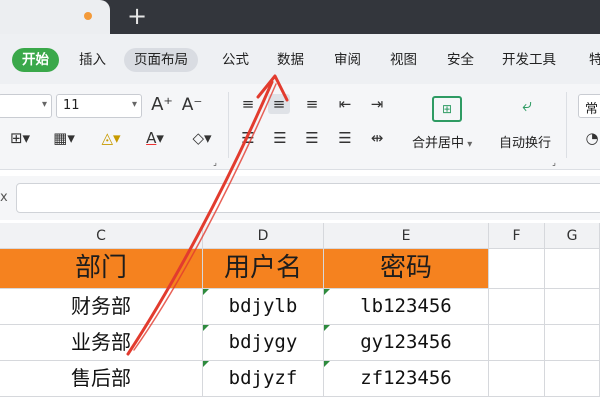 This screenshot has height=400, width=600. What do you see at coordinates (137, 16) in the screenshot?
I see `new-tab-button: +` at bounding box center [137, 16].